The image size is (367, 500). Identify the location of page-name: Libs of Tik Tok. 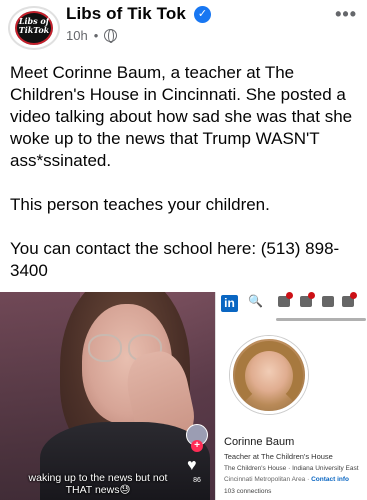
(126, 14).